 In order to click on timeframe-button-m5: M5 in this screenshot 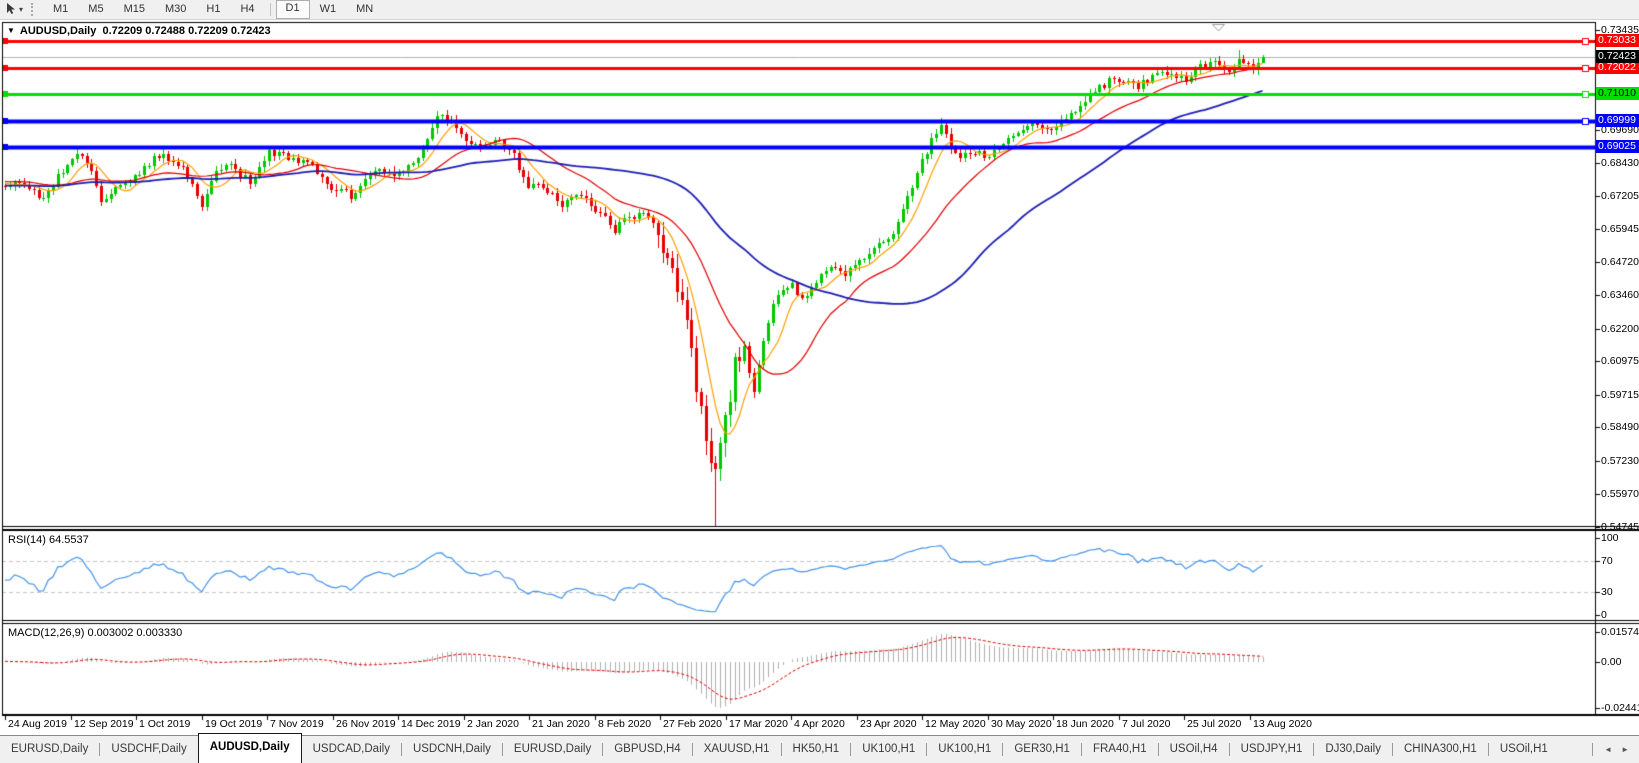, I will do `click(95, 9)`.